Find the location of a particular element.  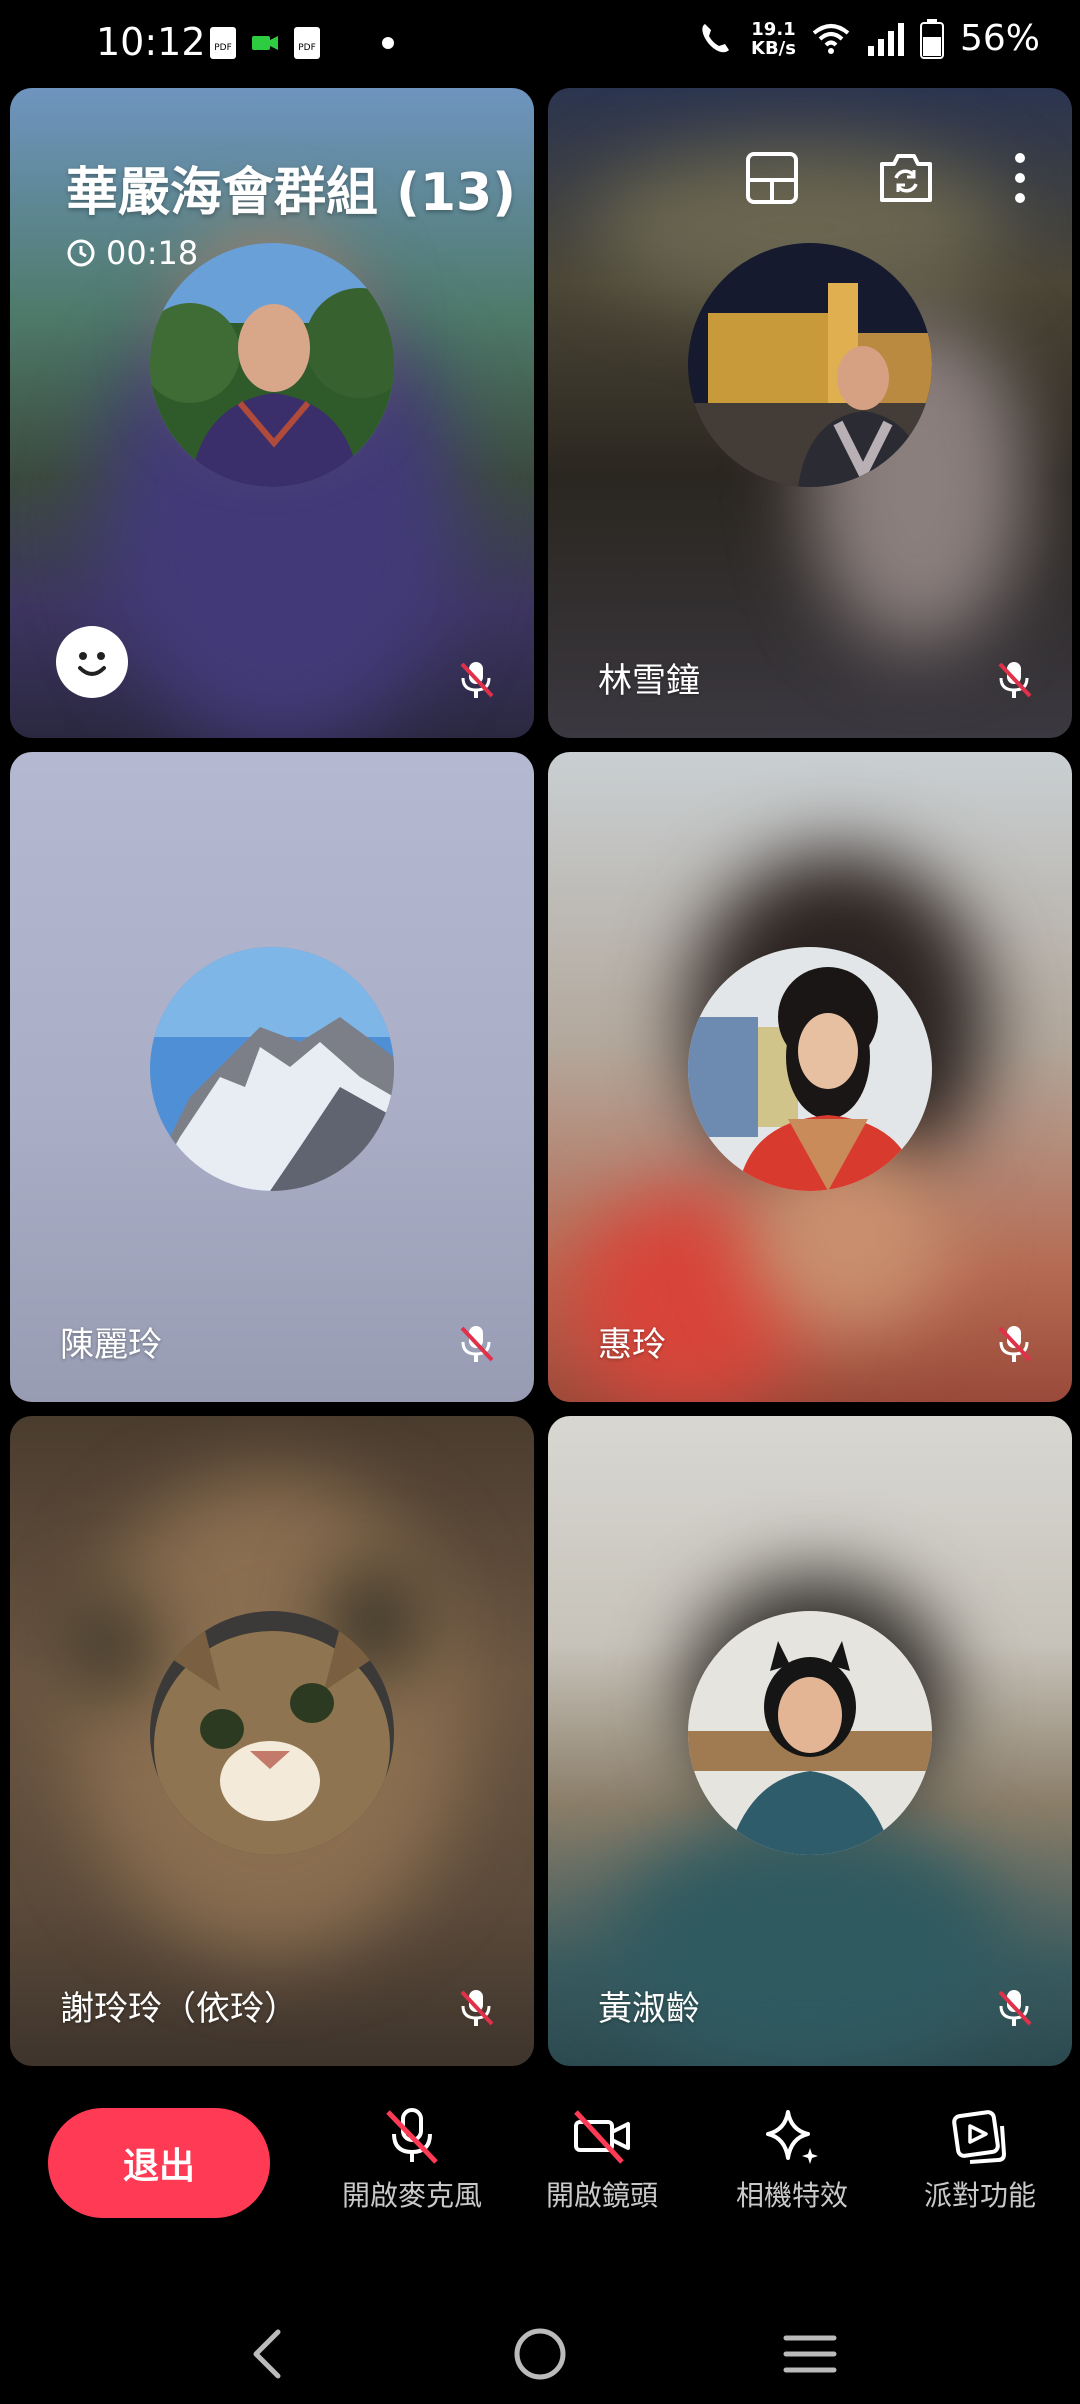

home-nav-icon is located at coordinates (540, 2354).